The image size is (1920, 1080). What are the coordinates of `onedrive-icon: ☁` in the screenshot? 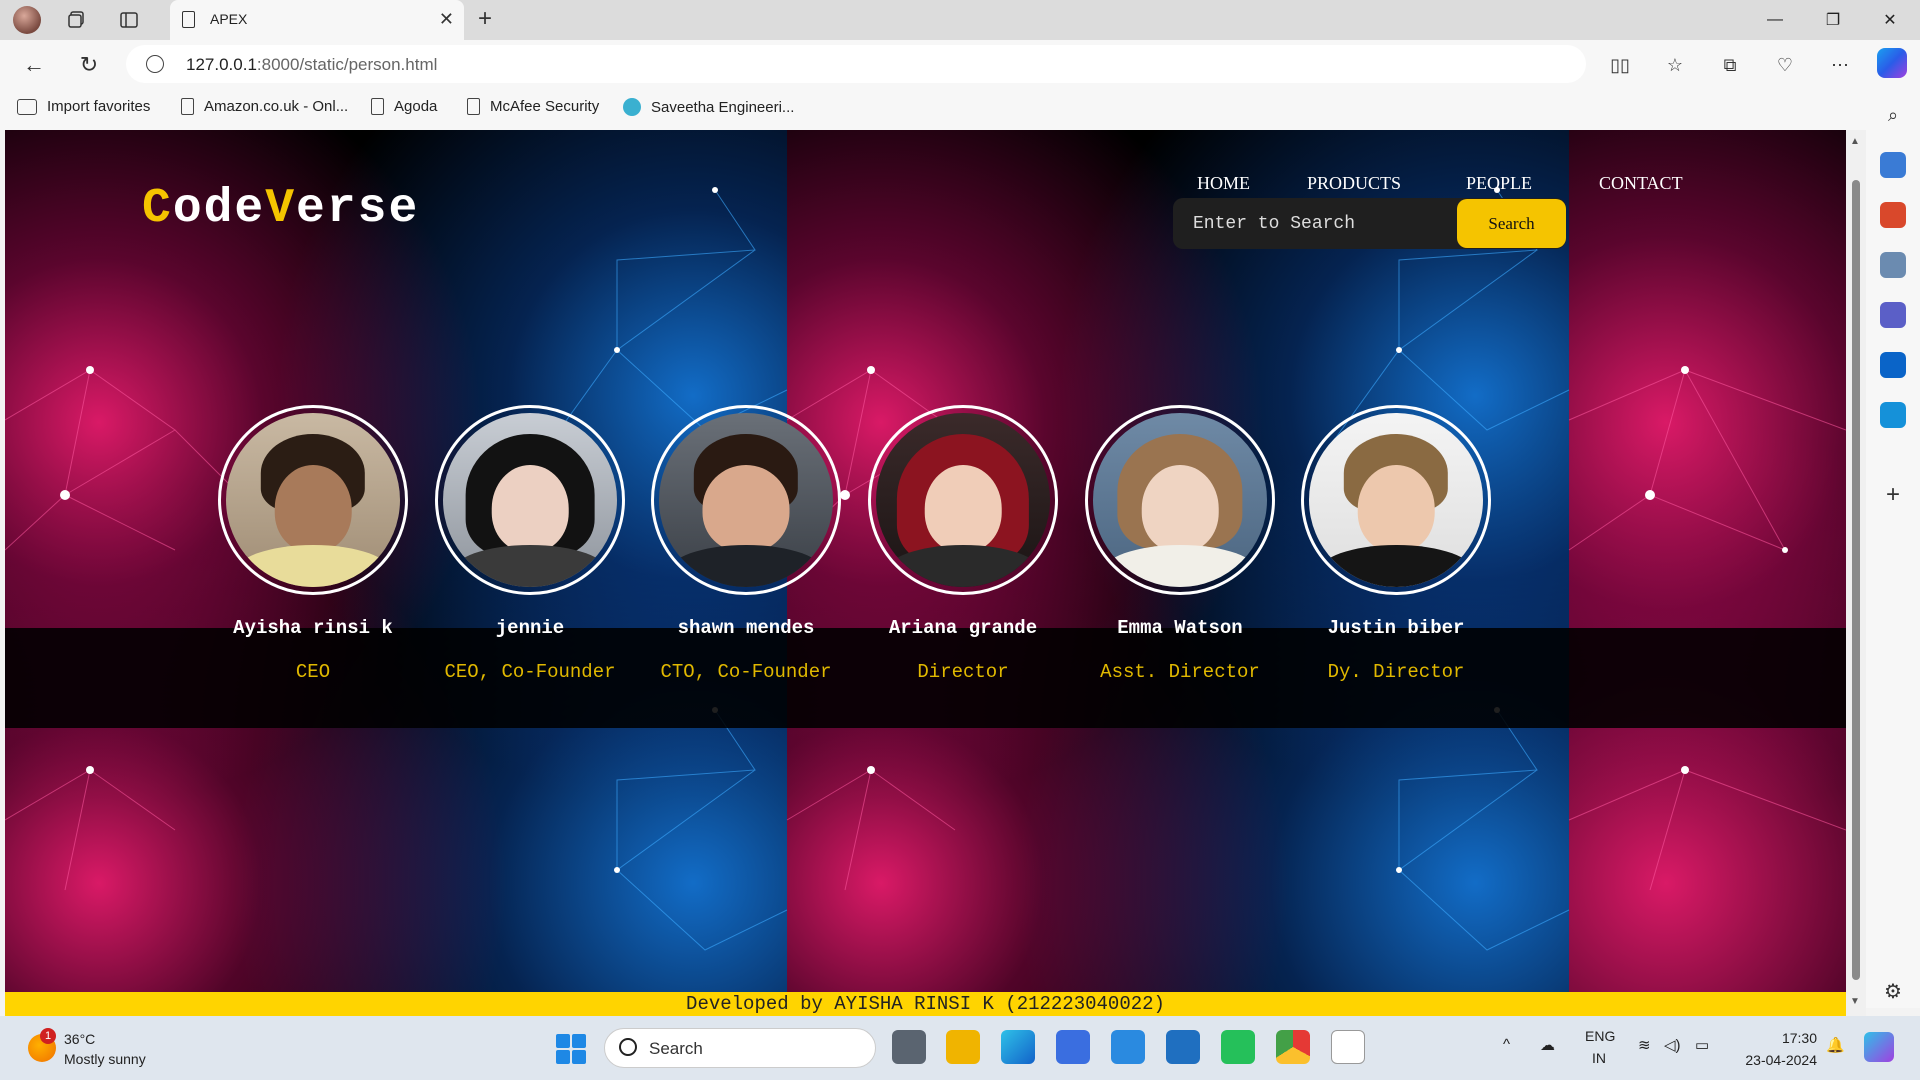 It's located at (1547, 1045).